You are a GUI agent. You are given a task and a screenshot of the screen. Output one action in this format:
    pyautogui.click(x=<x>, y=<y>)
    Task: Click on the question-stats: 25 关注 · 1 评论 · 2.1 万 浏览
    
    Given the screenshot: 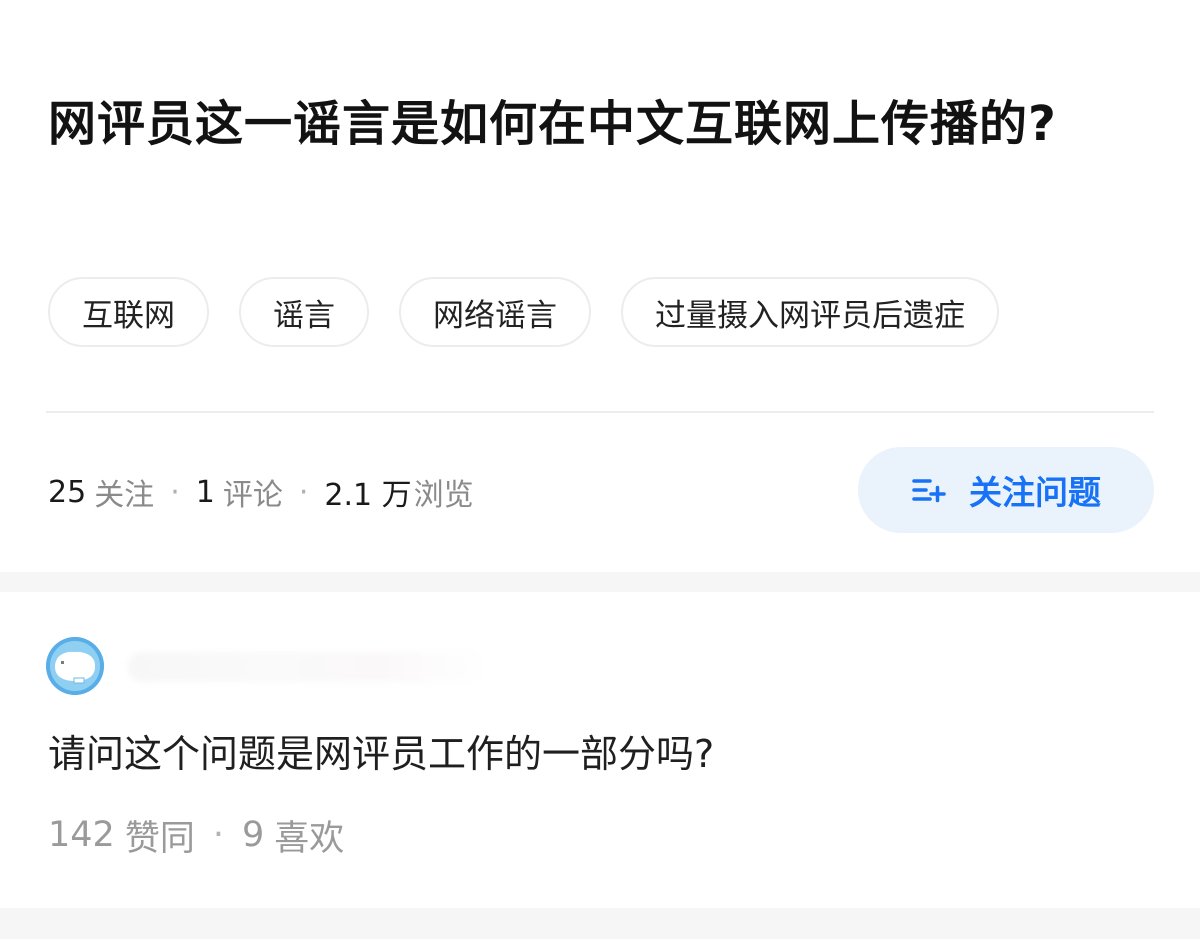 What is the action you would take?
    pyautogui.click(x=261, y=492)
    